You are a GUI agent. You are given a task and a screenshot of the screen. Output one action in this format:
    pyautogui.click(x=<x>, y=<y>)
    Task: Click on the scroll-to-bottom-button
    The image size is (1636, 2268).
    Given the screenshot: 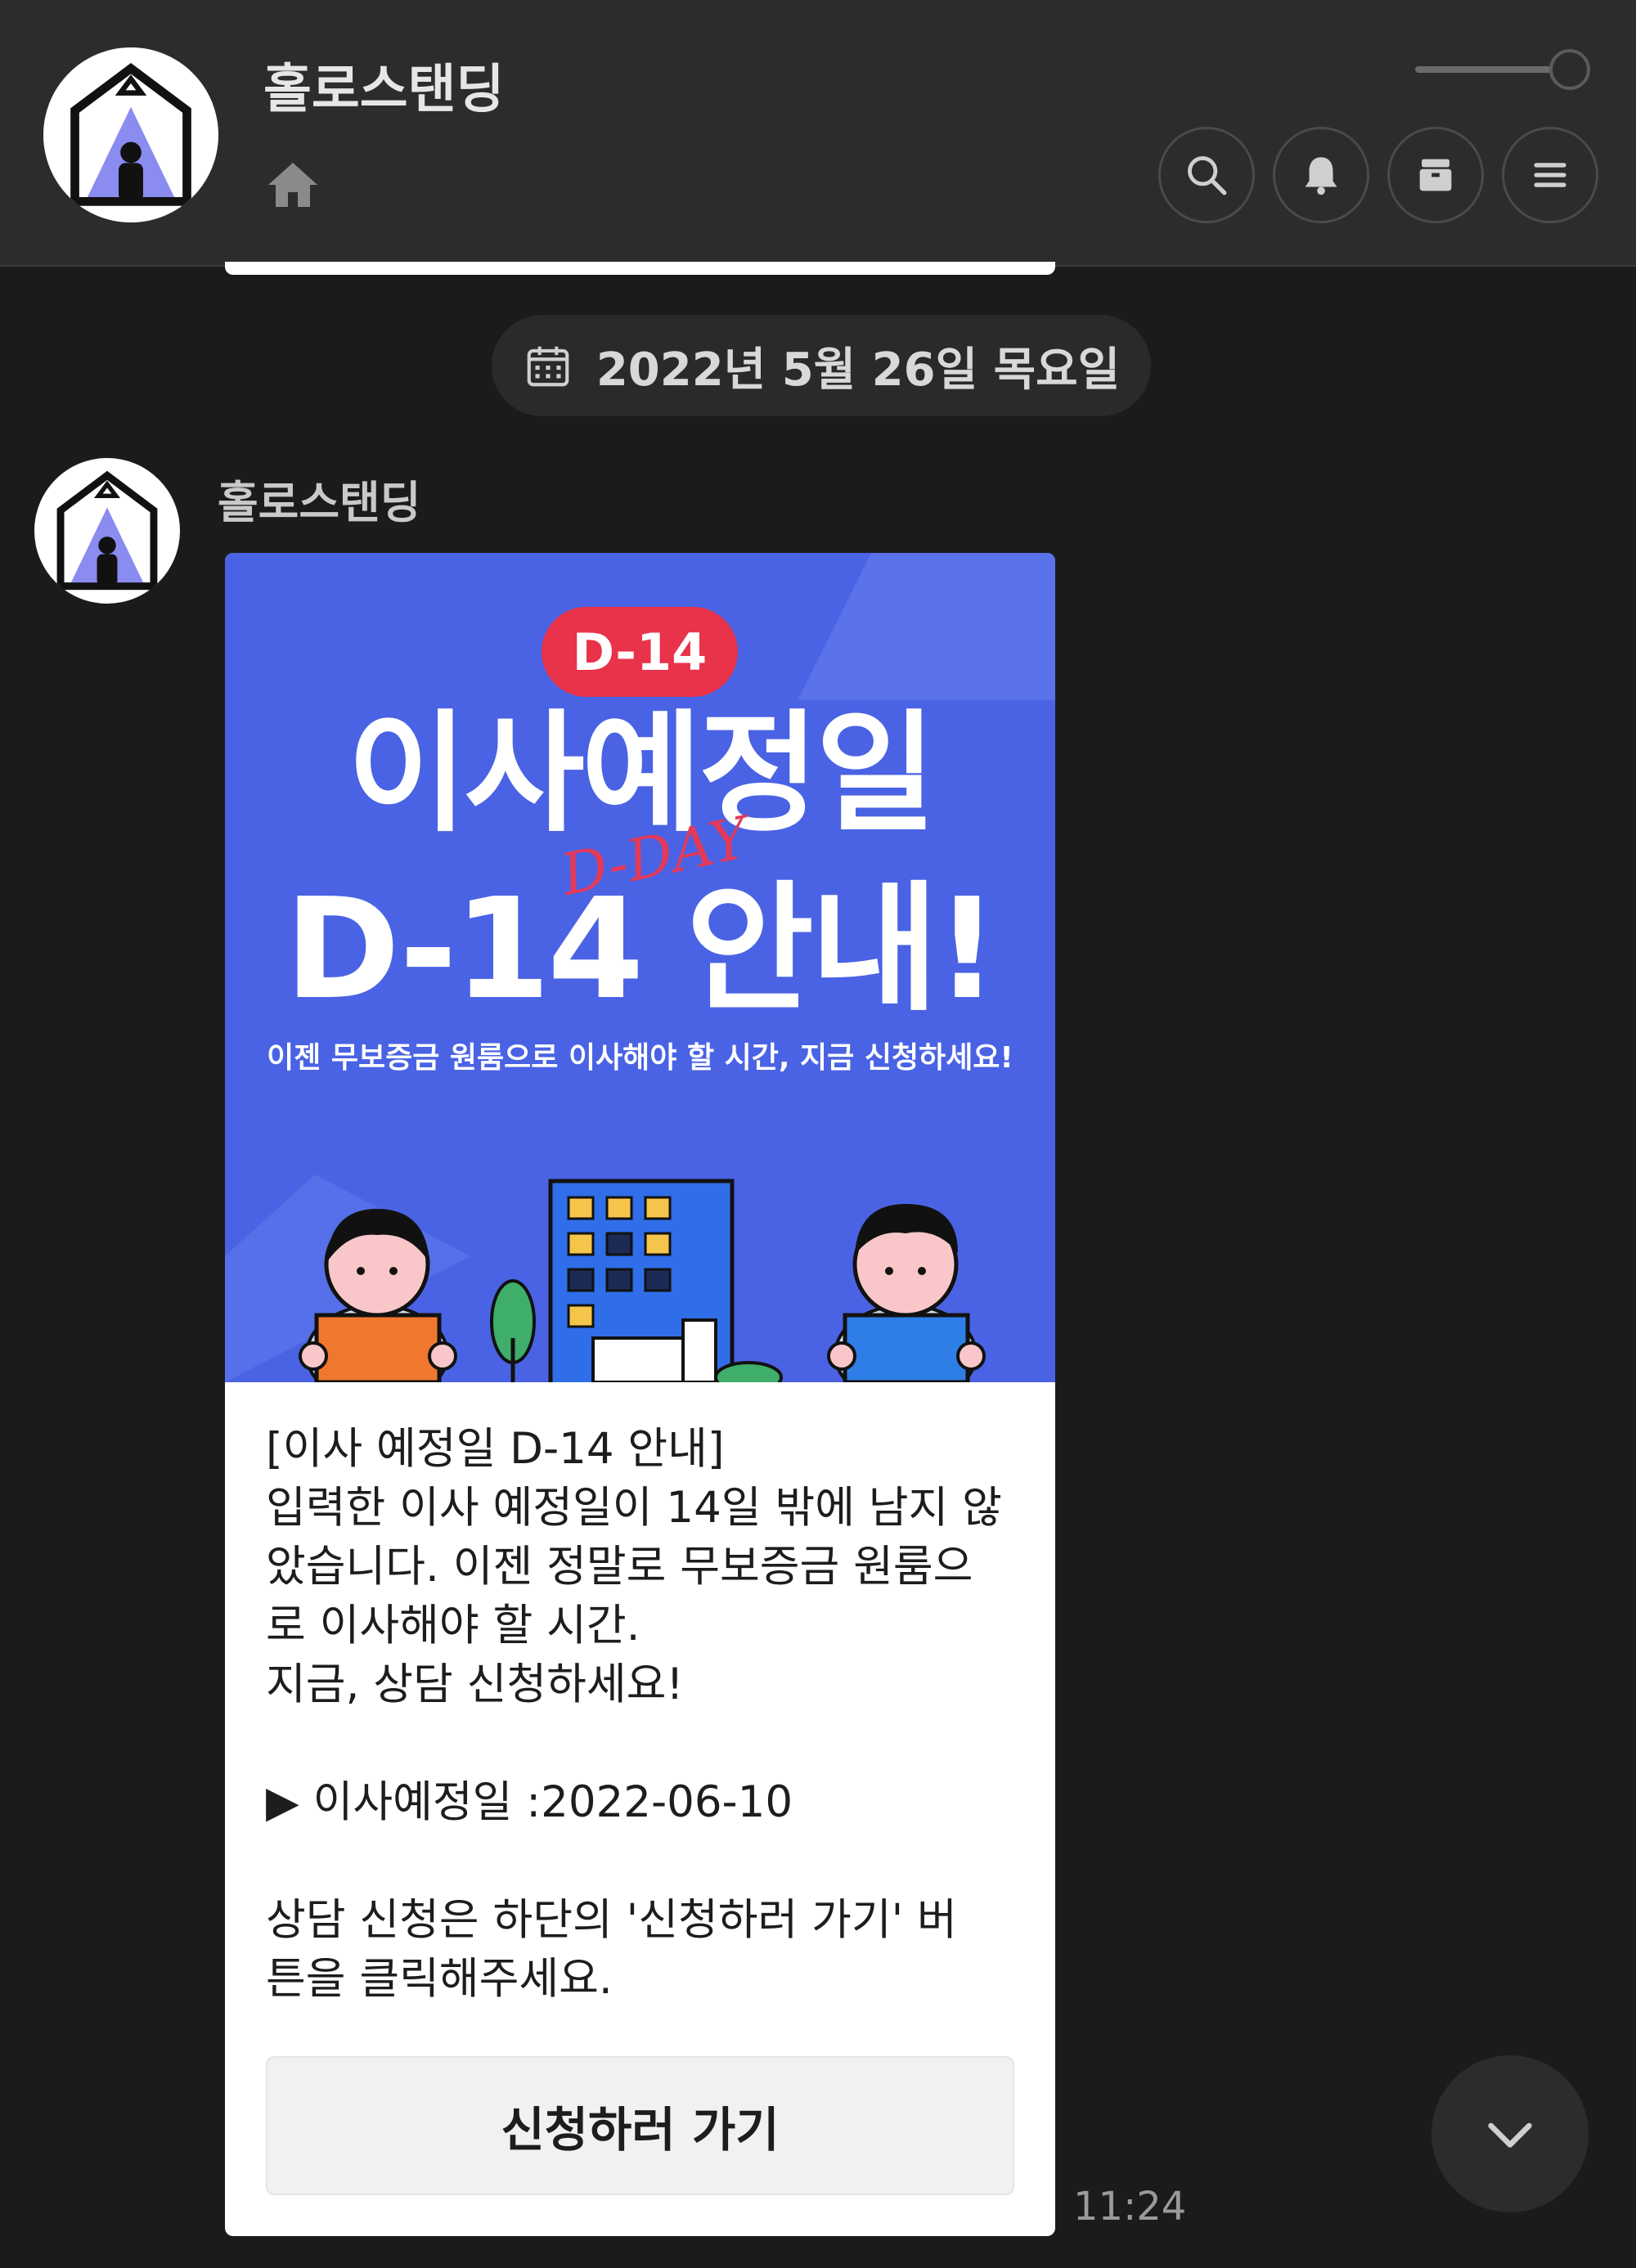 What is the action you would take?
    pyautogui.click(x=1510, y=2133)
    